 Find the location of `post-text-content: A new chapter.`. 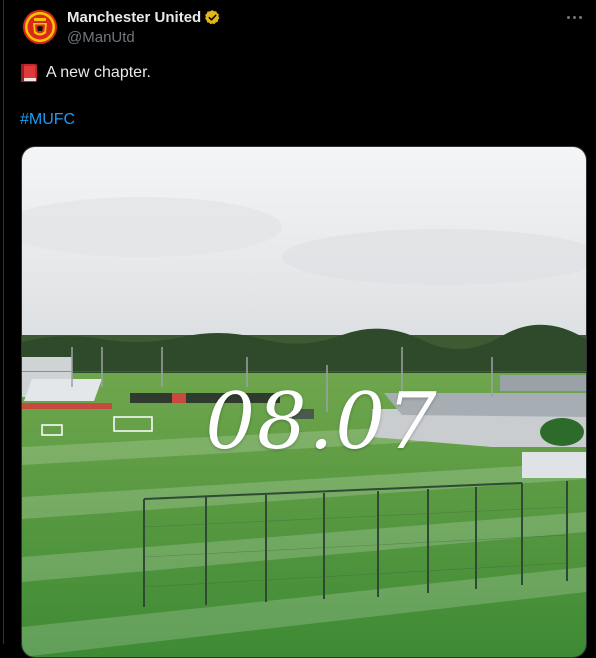

post-text-content: A new chapter. is located at coordinates (98, 72).